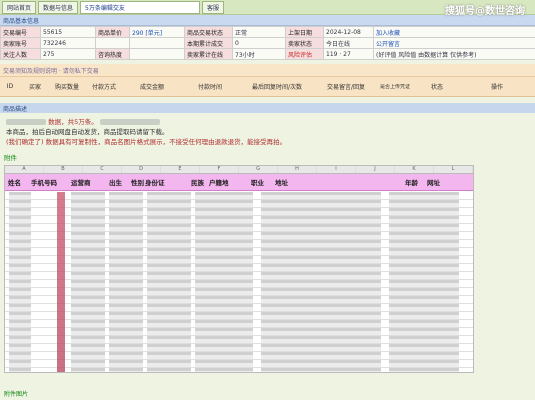  Describe the element at coordinates (346, 87) in the screenshot. I see `col-message: 交易留言/回复` at that location.